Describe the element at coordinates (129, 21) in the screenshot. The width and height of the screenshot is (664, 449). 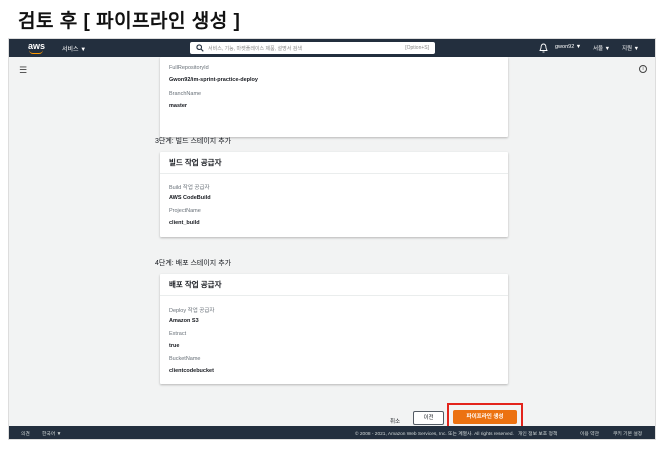
I see `page-title: 검토 후 [ 파이프라인 생성 ]` at that location.